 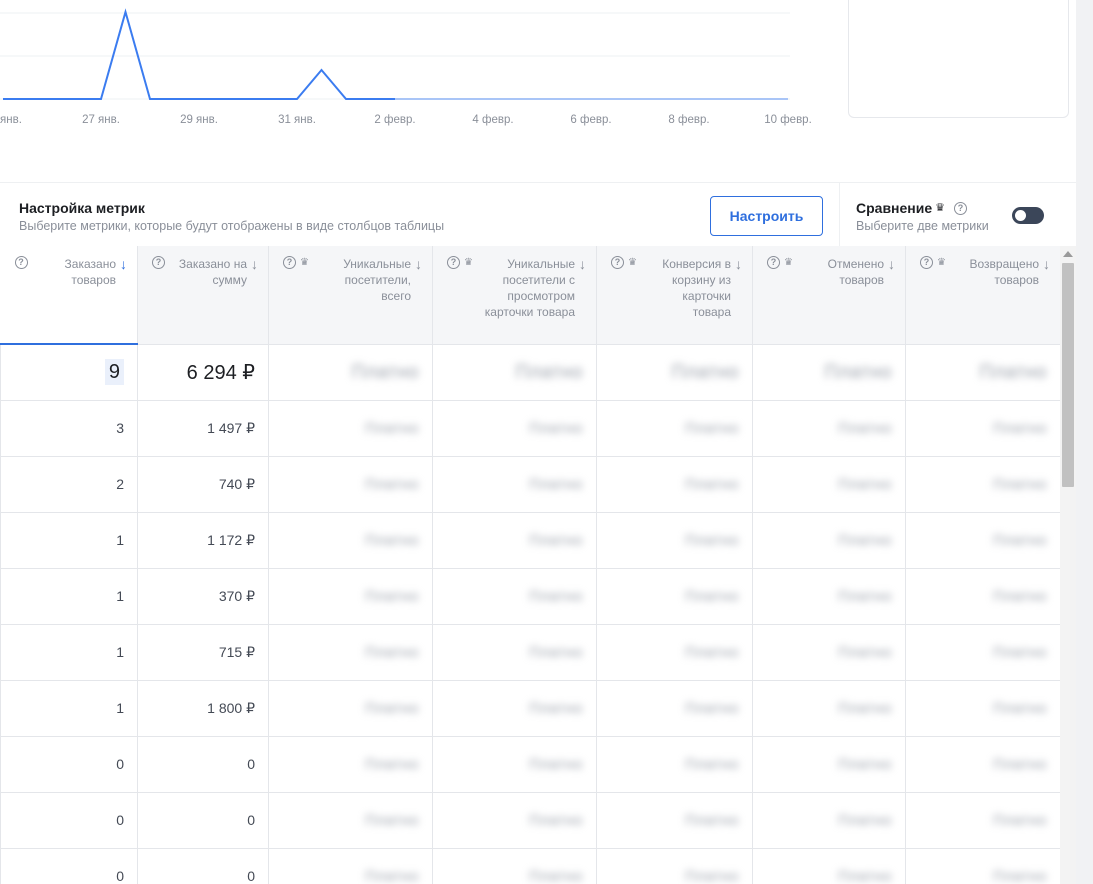 What do you see at coordinates (766, 216) in the screenshot?
I see `configure-button: Настроить` at bounding box center [766, 216].